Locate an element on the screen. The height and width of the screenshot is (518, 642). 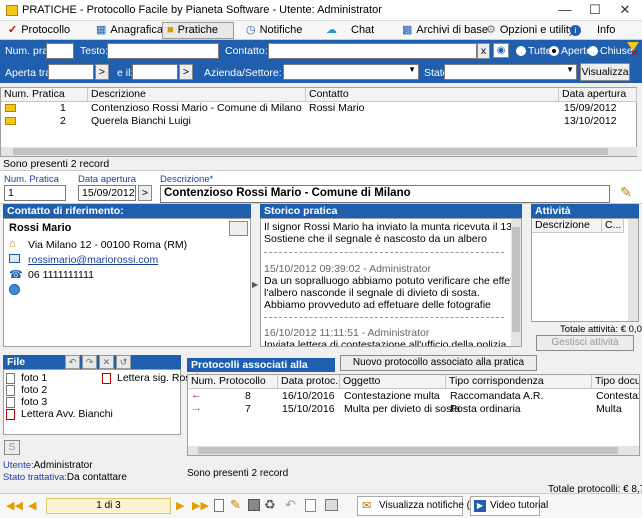
binoculars-icon: ◉ is located at coordinates (501, 50).